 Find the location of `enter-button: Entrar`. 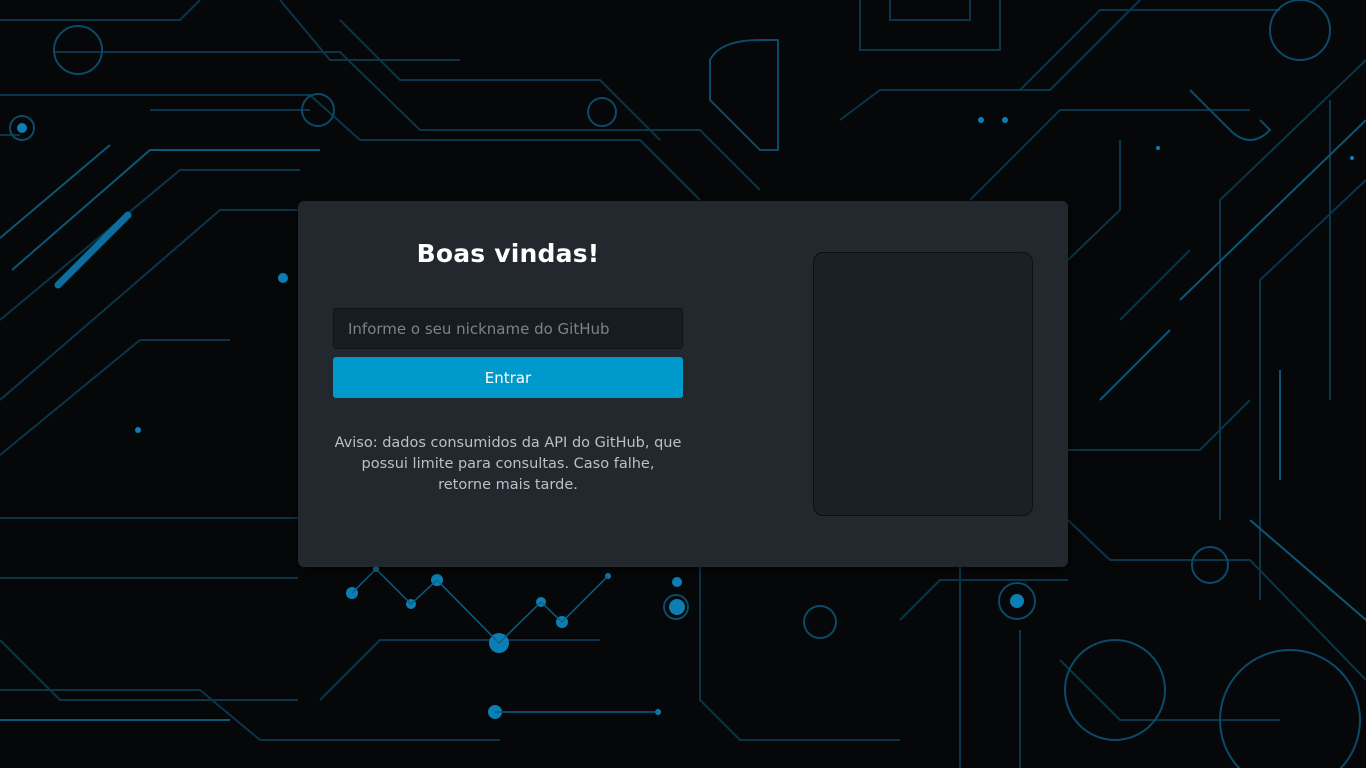

enter-button: Entrar is located at coordinates (508, 377).